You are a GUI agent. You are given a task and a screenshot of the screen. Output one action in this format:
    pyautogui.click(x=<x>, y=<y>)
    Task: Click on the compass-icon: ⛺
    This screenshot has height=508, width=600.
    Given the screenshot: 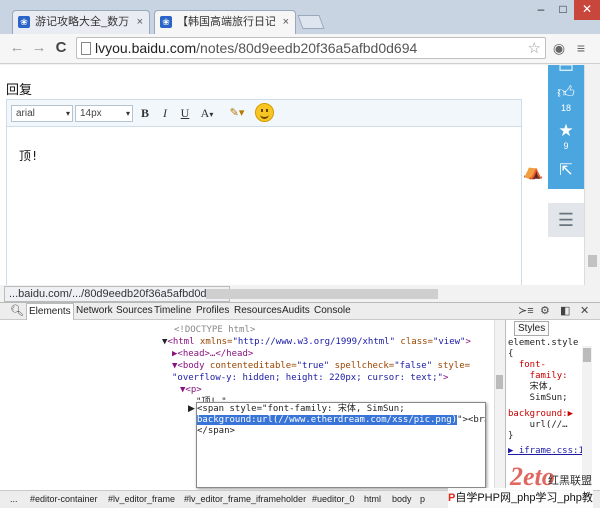 What is the action you would take?
    pyautogui.click(x=533, y=172)
    